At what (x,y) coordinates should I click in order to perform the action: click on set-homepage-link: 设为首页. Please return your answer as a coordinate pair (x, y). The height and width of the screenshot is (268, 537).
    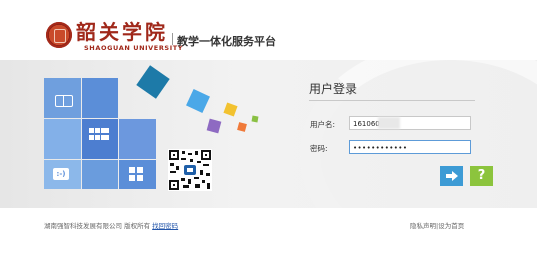
    Looking at the image, I should click on (451, 226).